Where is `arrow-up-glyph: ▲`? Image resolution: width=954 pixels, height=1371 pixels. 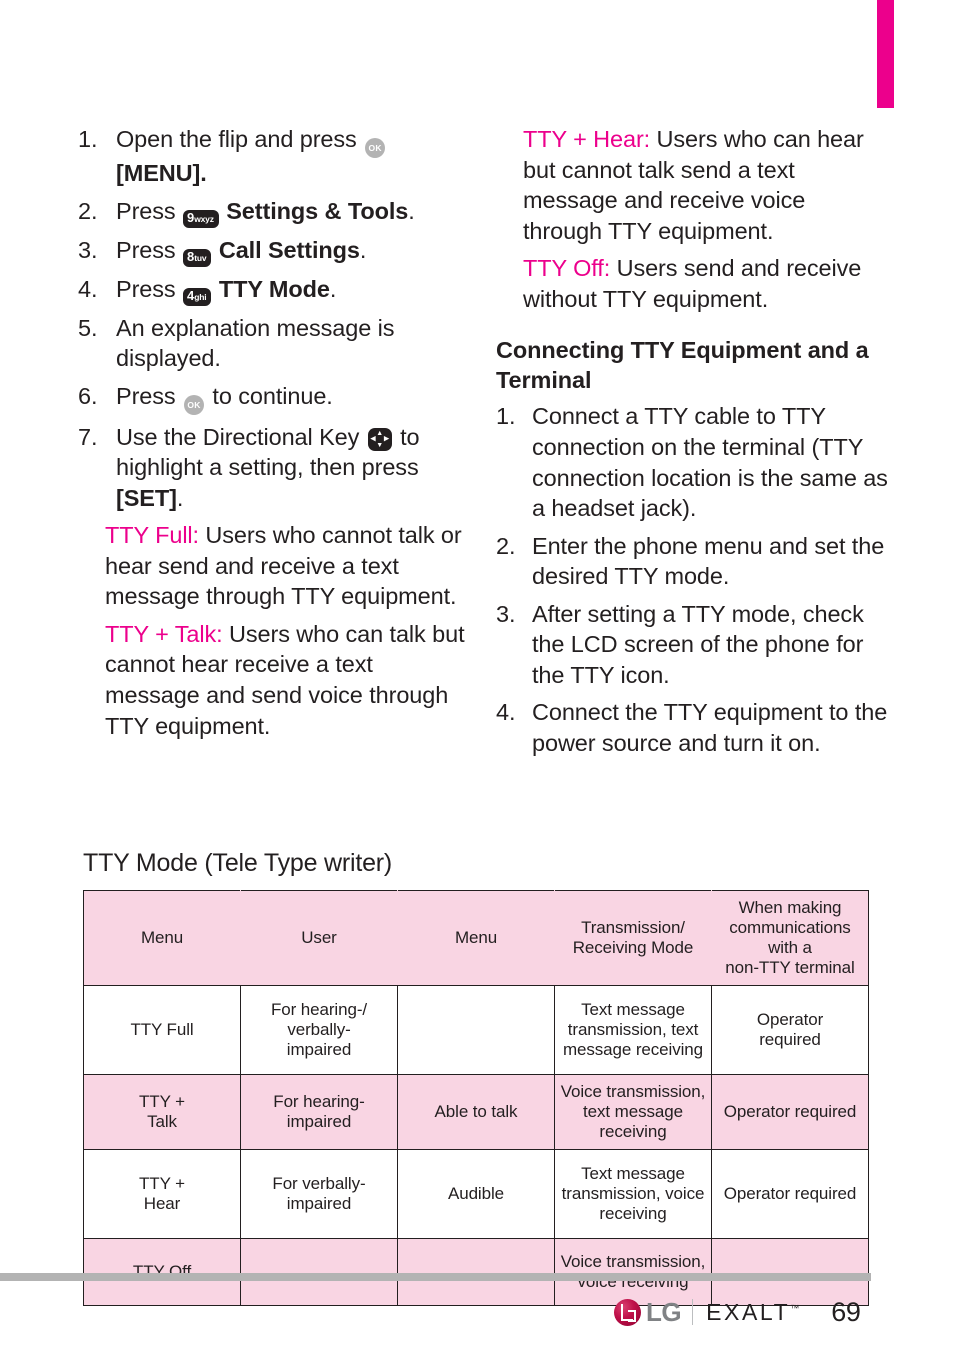
arrow-up-glyph: ▲ is located at coordinates (380, 433).